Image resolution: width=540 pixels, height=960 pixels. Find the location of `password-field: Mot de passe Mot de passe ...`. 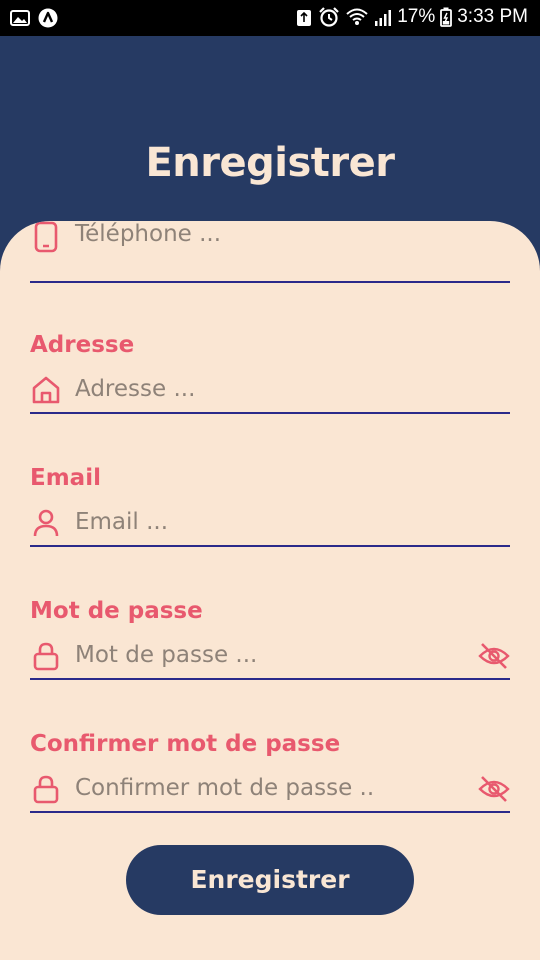

password-field: Mot de passe Mot de passe ... is located at coordinates (270, 639).